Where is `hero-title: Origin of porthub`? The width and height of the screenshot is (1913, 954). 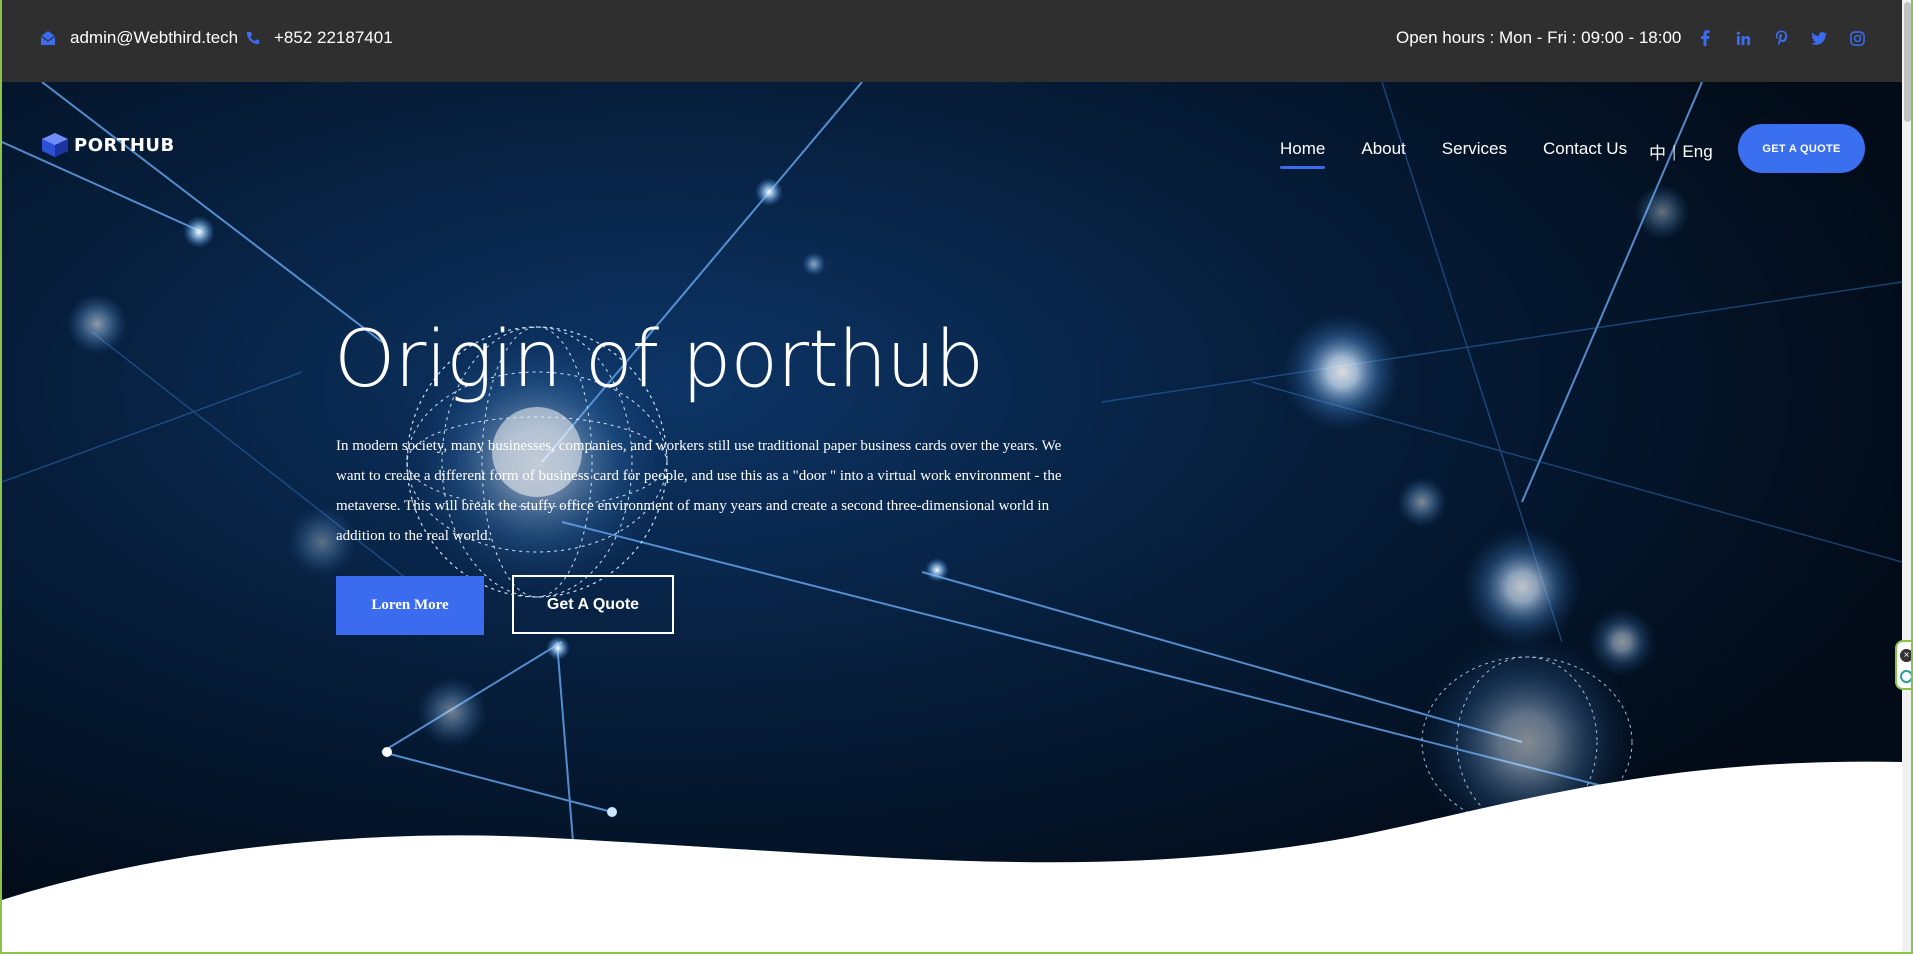
hero-title: Origin of porthub is located at coordinates (659, 360).